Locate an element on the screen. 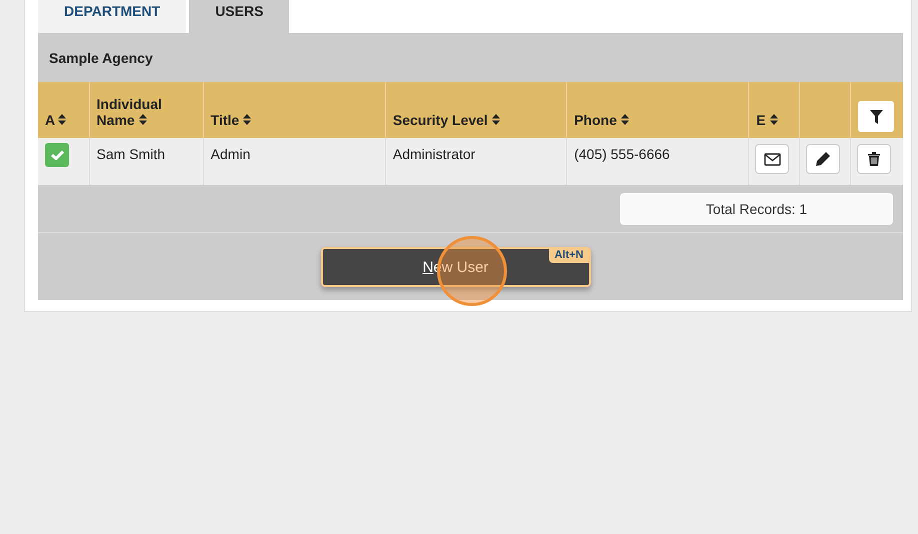 This screenshot has width=918, height=534. pencil-icon is located at coordinates (823, 159).